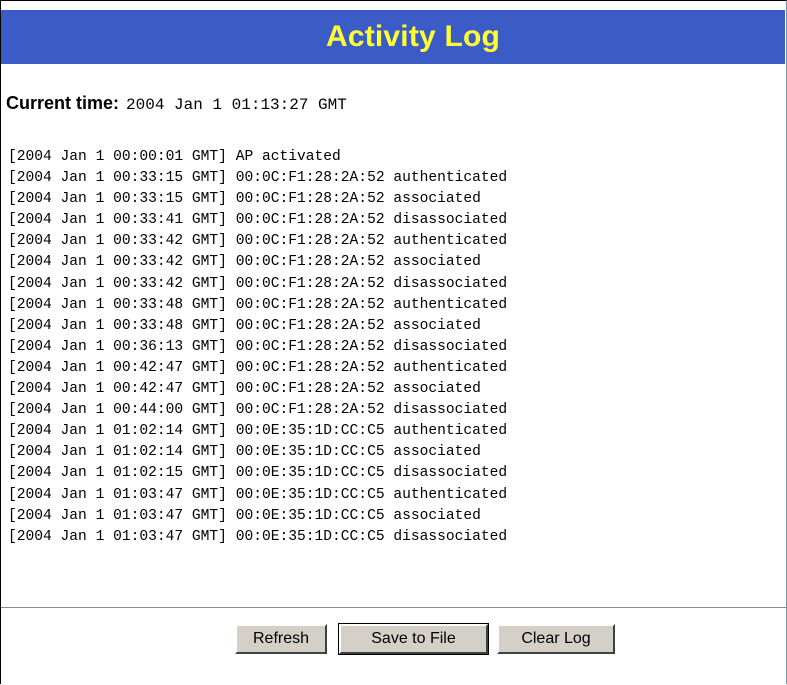 The width and height of the screenshot is (787, 685). I want to click on button-row: Refresh Save to File Clear Log, so click(393, 639).